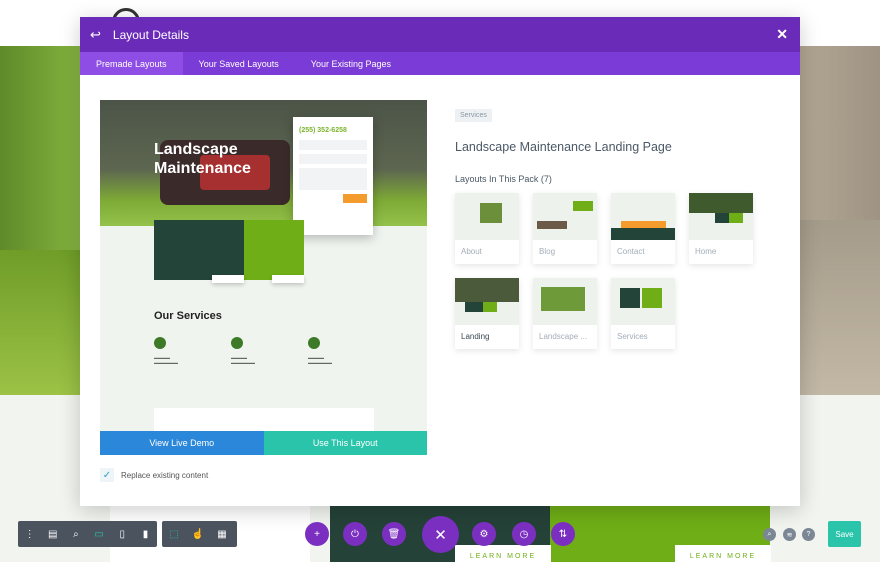 This screenshot has width=880, height=562. What do you see at coordinates (122, 534) in the screenshot?
I see `tablet-icon: ▯` at bounding box center [122, 534].